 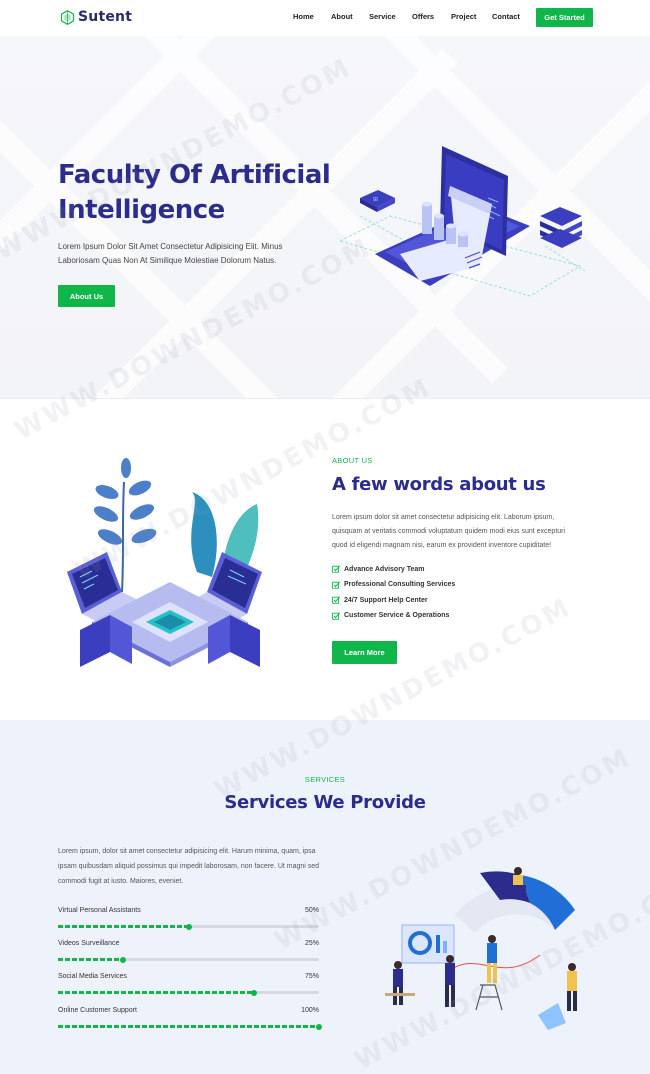 I want to click on ai-laptop-illustration: ⊞, so click(x=462, y=221).